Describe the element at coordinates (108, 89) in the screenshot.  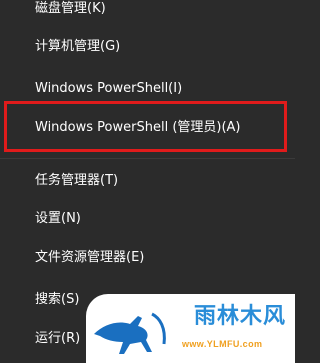
I see `menu-item-powershell: Windows PowerShell(I)` at that location.